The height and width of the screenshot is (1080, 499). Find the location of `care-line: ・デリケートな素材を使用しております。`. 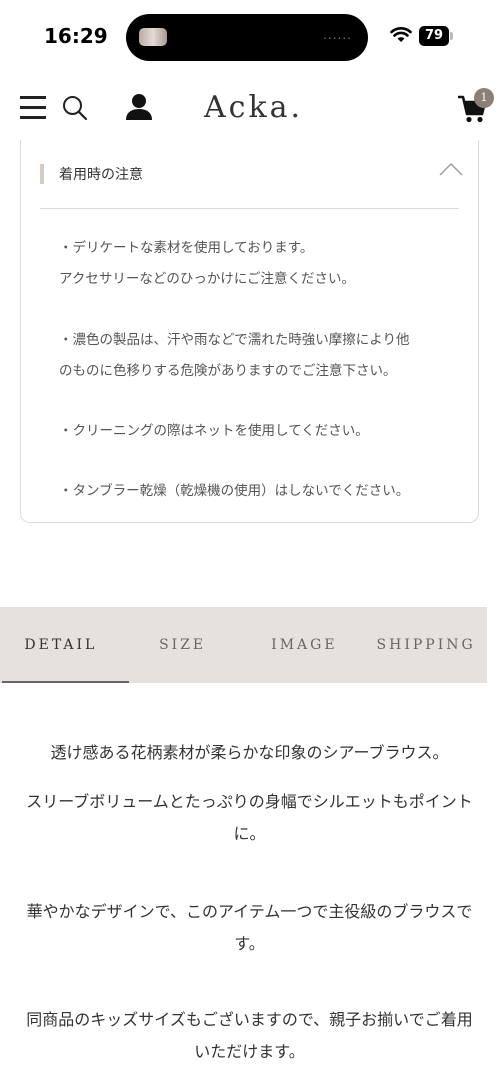

care-line: ・デリケートな素材を使用しております。 is located at coordinates (186, 248).